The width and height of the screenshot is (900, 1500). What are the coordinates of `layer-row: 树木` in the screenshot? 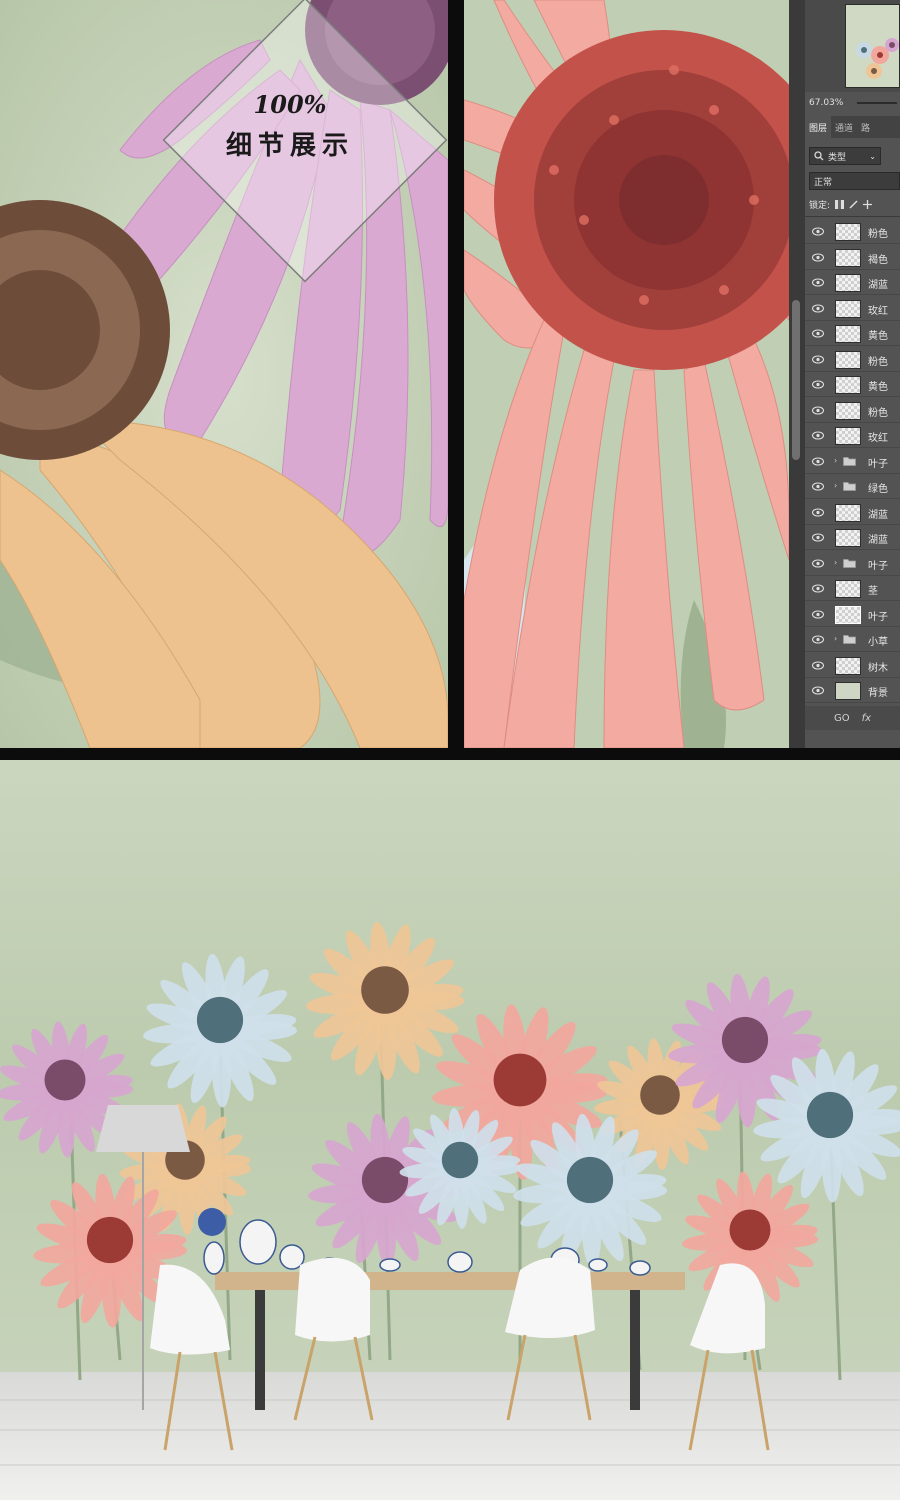 It's located at (852, 666).